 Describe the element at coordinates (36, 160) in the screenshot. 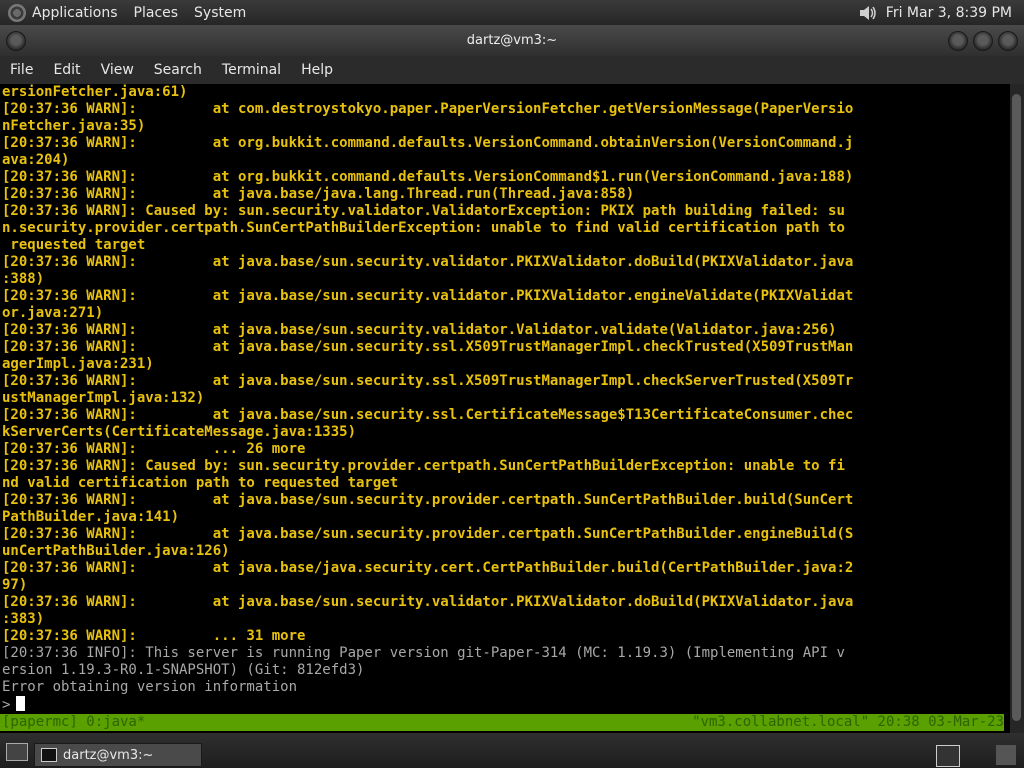

I see `terminal-line: ava:204)` at that location.